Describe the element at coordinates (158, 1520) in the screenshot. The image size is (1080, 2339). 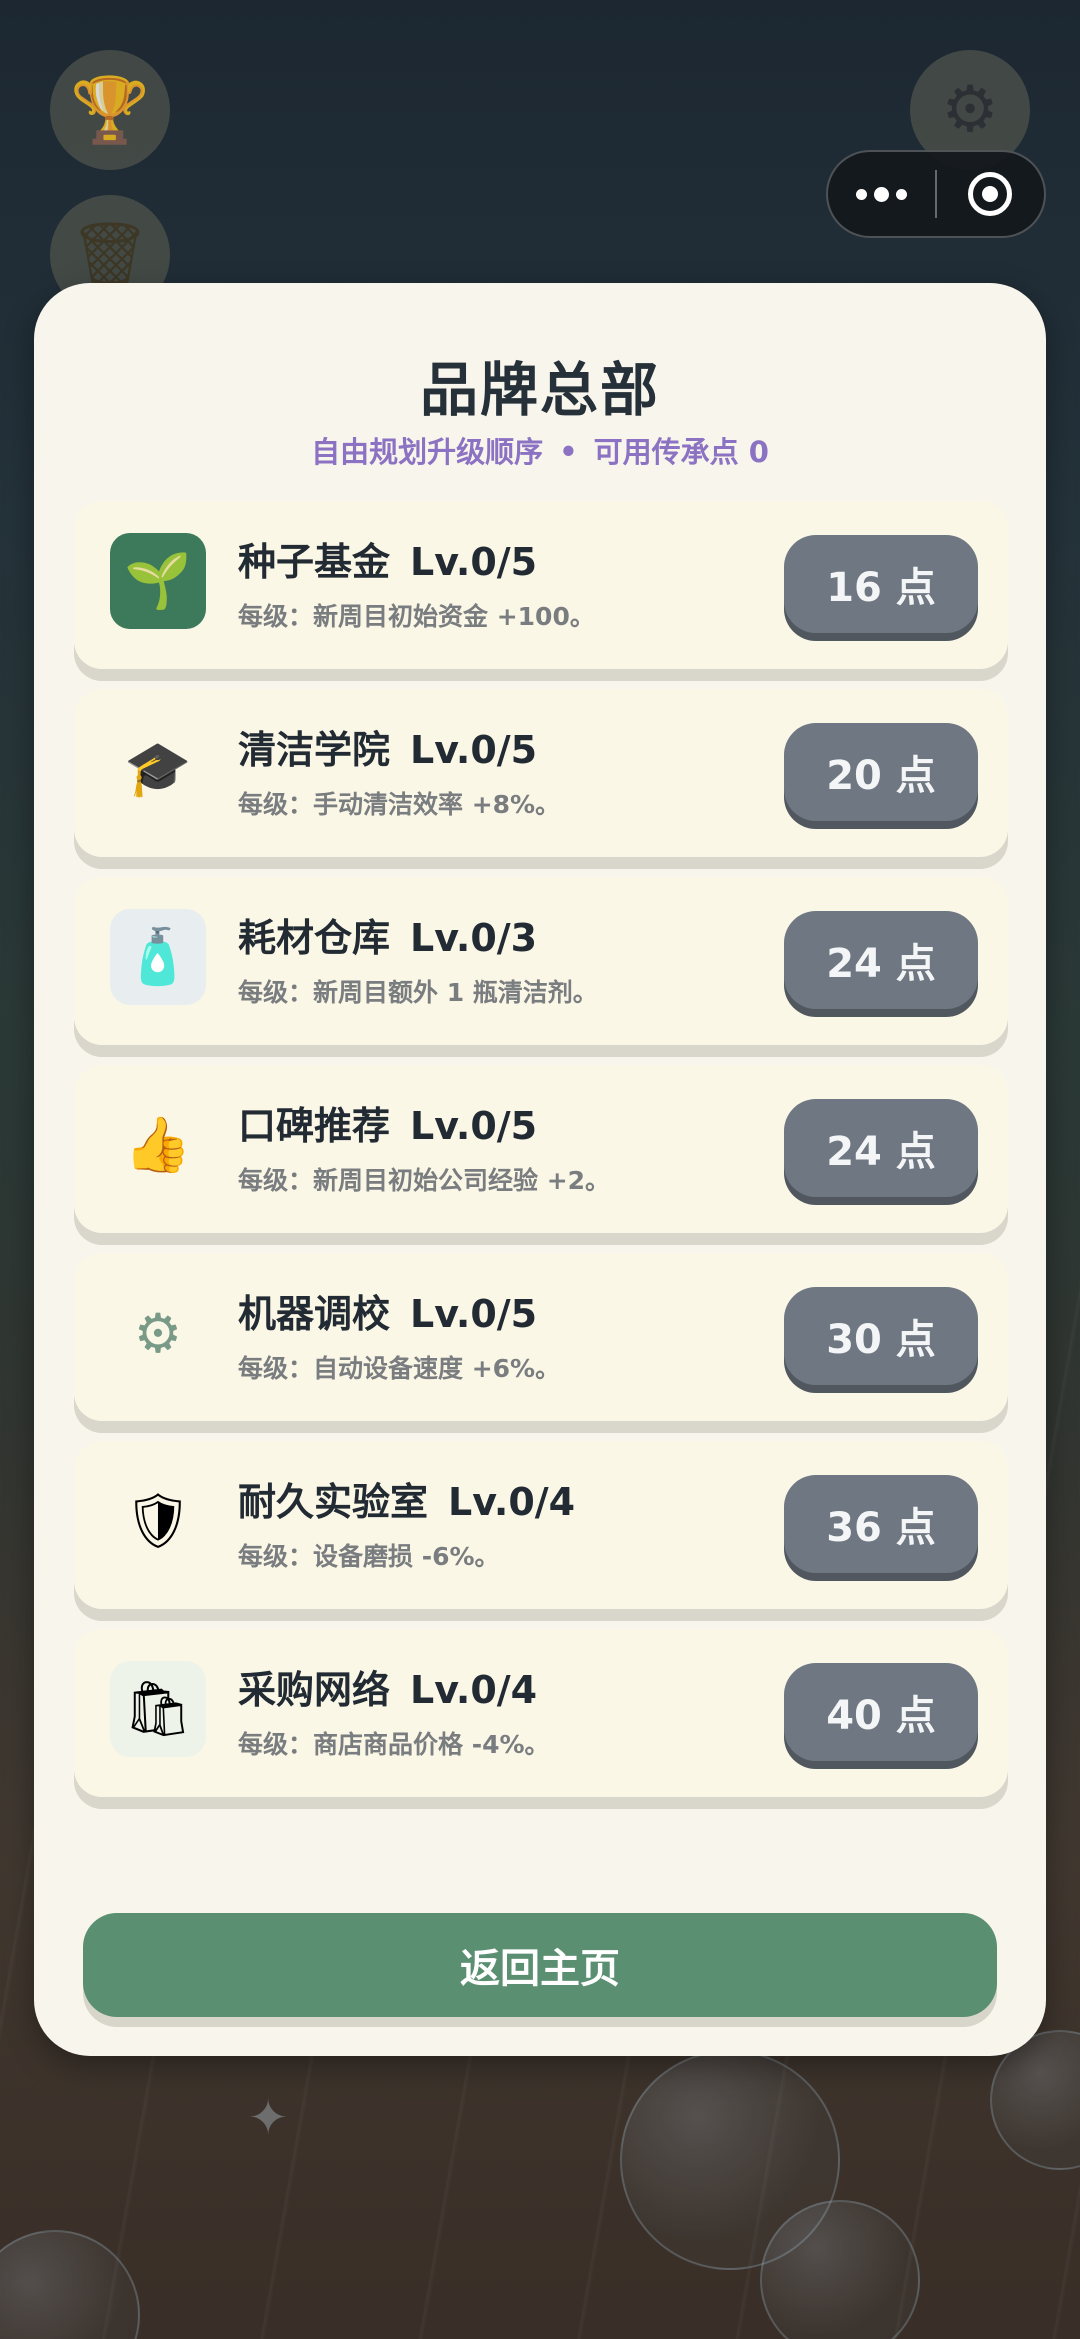
I see `shield-tools-icon: 🛡` at that location.